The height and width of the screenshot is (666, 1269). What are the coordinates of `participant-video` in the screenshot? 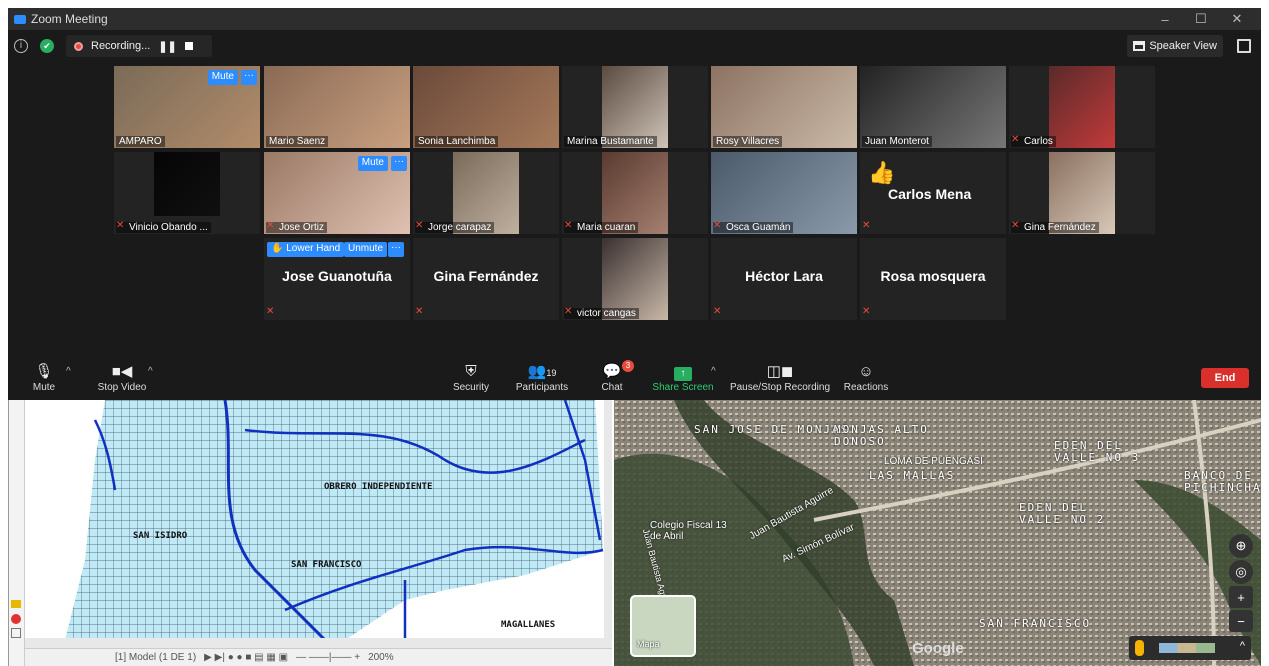 It's located at (1082, 107).